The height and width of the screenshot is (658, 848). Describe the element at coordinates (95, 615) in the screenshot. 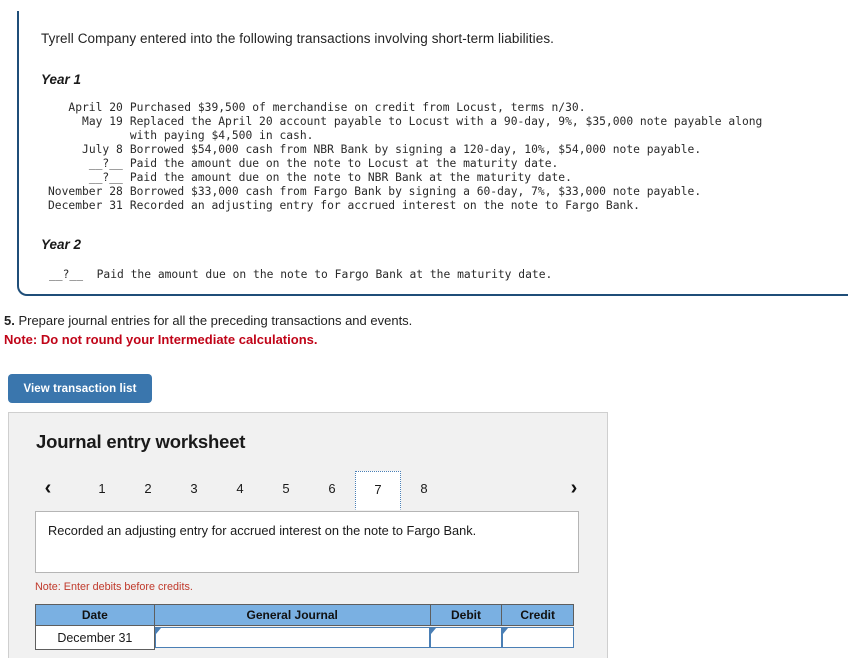

I see `column-header-date: Date` at that location.